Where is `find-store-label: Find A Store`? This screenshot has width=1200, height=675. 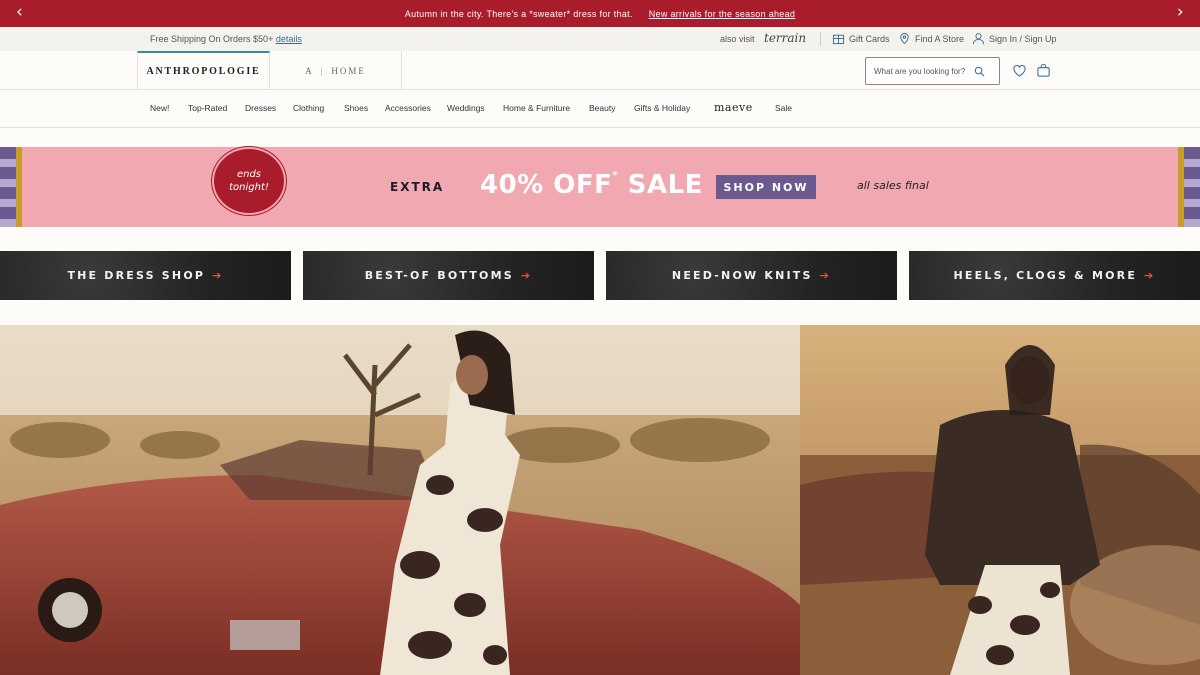 find-store-label: Find A Store is located at coordinates (940, 38).